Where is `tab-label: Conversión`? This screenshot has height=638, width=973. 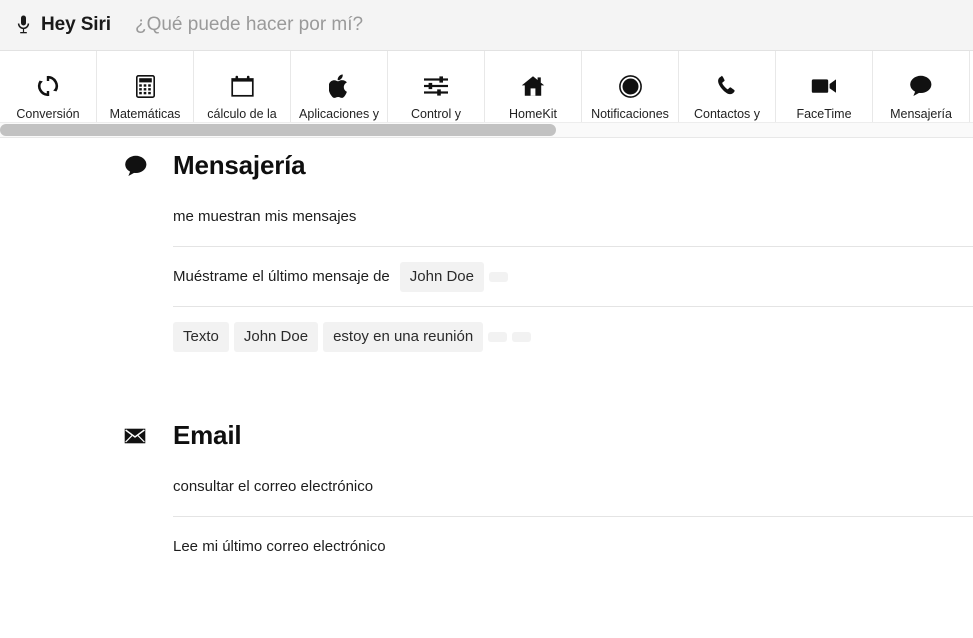 tab-label: Conversión is located at coordinates (48, 114).